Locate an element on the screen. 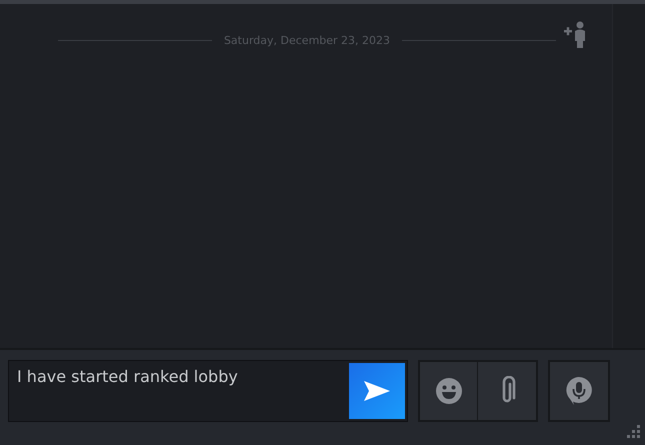 The height and width of the screenshot is (445, 645). microphone-bubble-icon is located at coordinates (579, 391).